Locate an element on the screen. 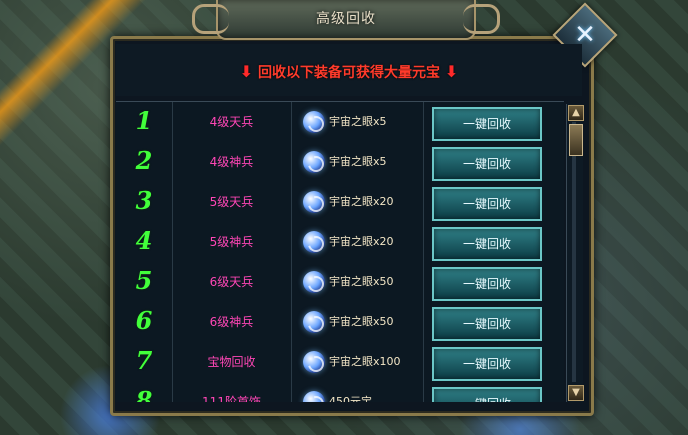  row-number-cell: 7 is located at coordinates (144, 362).